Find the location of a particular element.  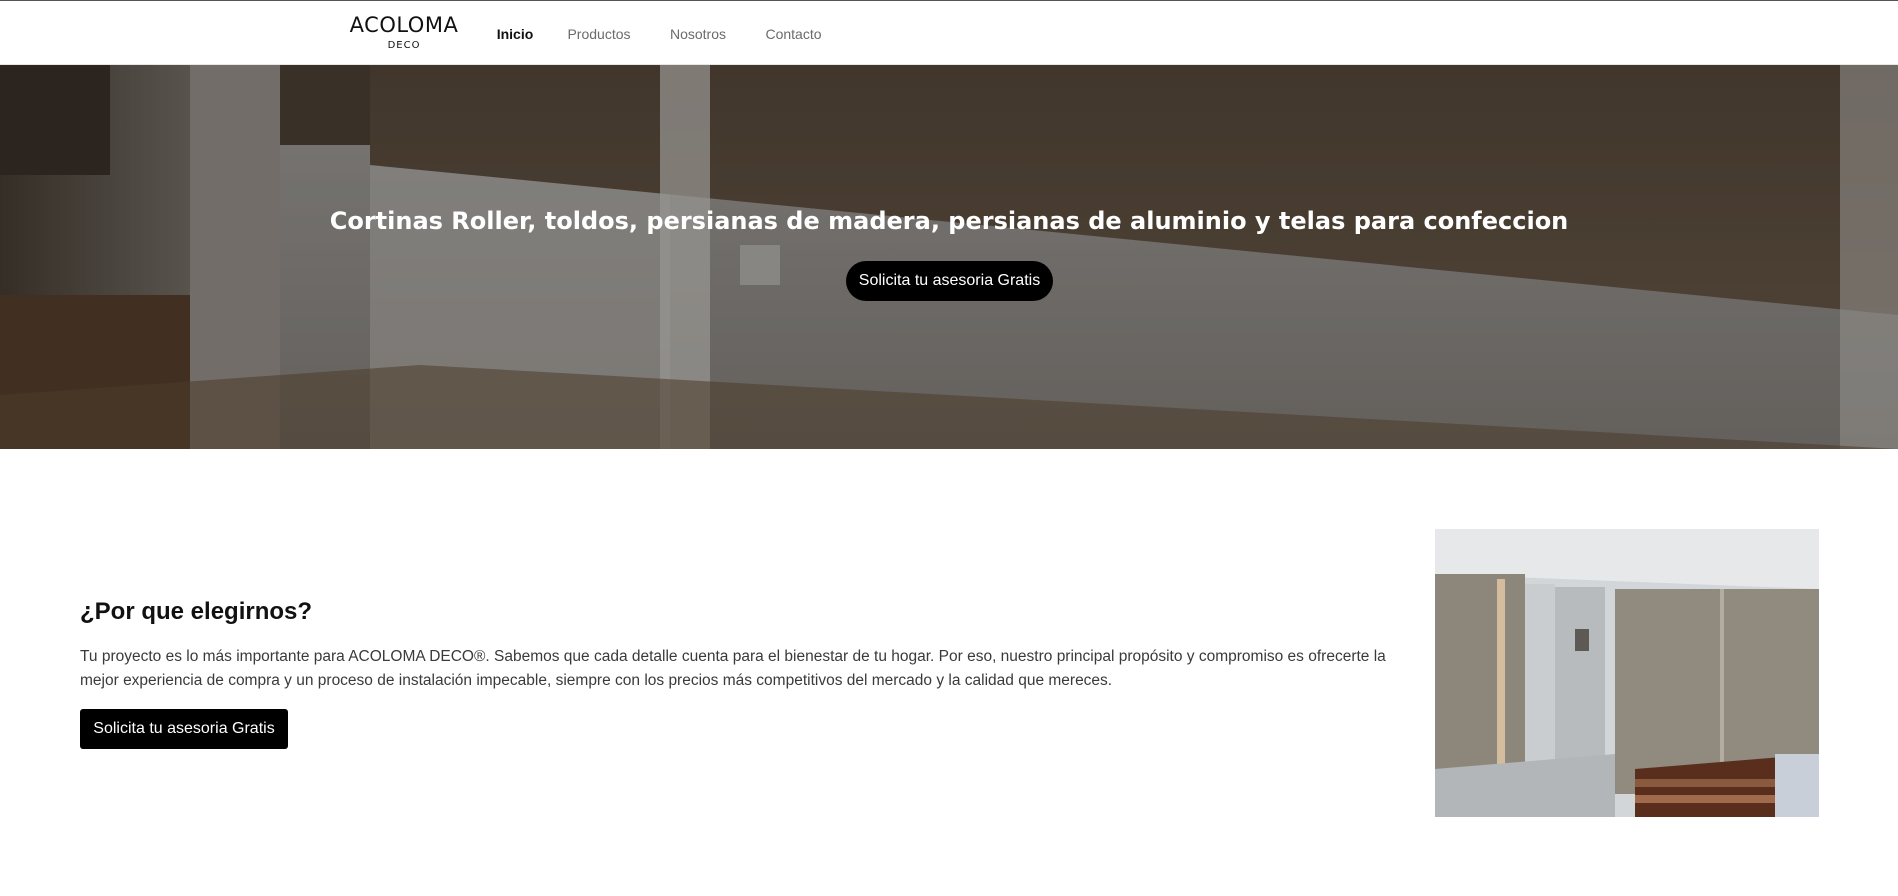

about-cta-button: Solicita tu asesoria Gratis is located at coordinates (184, 729).